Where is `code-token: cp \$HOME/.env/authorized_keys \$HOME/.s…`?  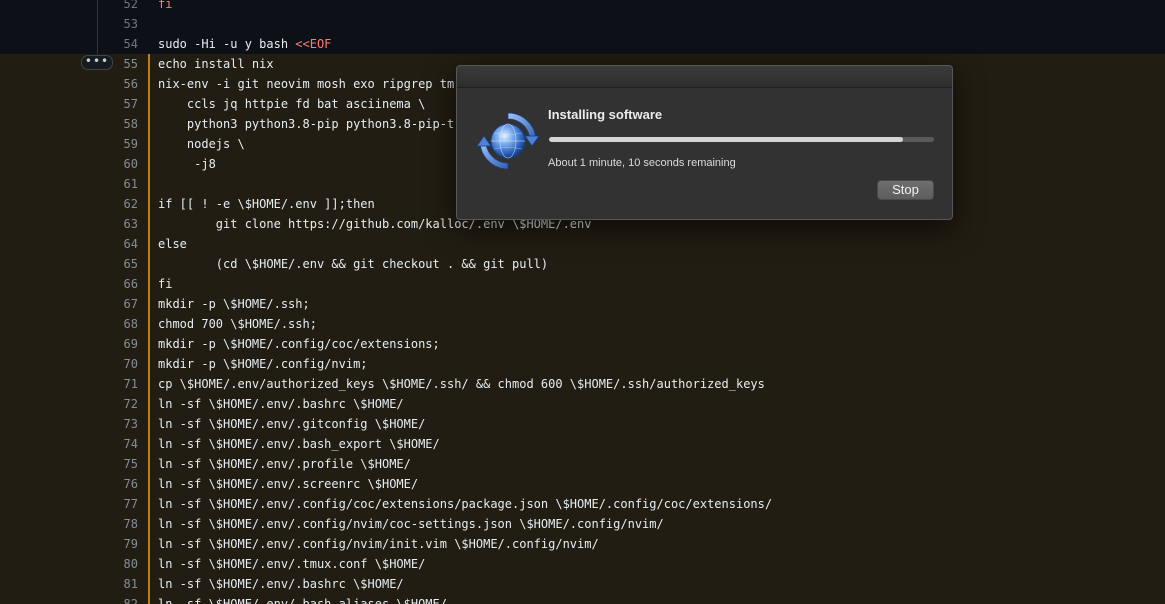 code-token: cp \$HOME/.env/authorized_keys \$HOME/.s… is located at coordinates (461, 384).